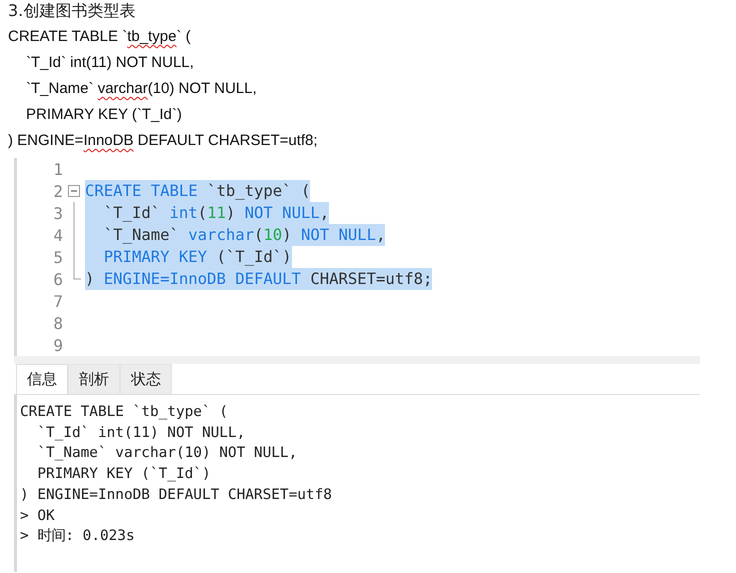  I want to click on line-number: 3, so click(57, 213).